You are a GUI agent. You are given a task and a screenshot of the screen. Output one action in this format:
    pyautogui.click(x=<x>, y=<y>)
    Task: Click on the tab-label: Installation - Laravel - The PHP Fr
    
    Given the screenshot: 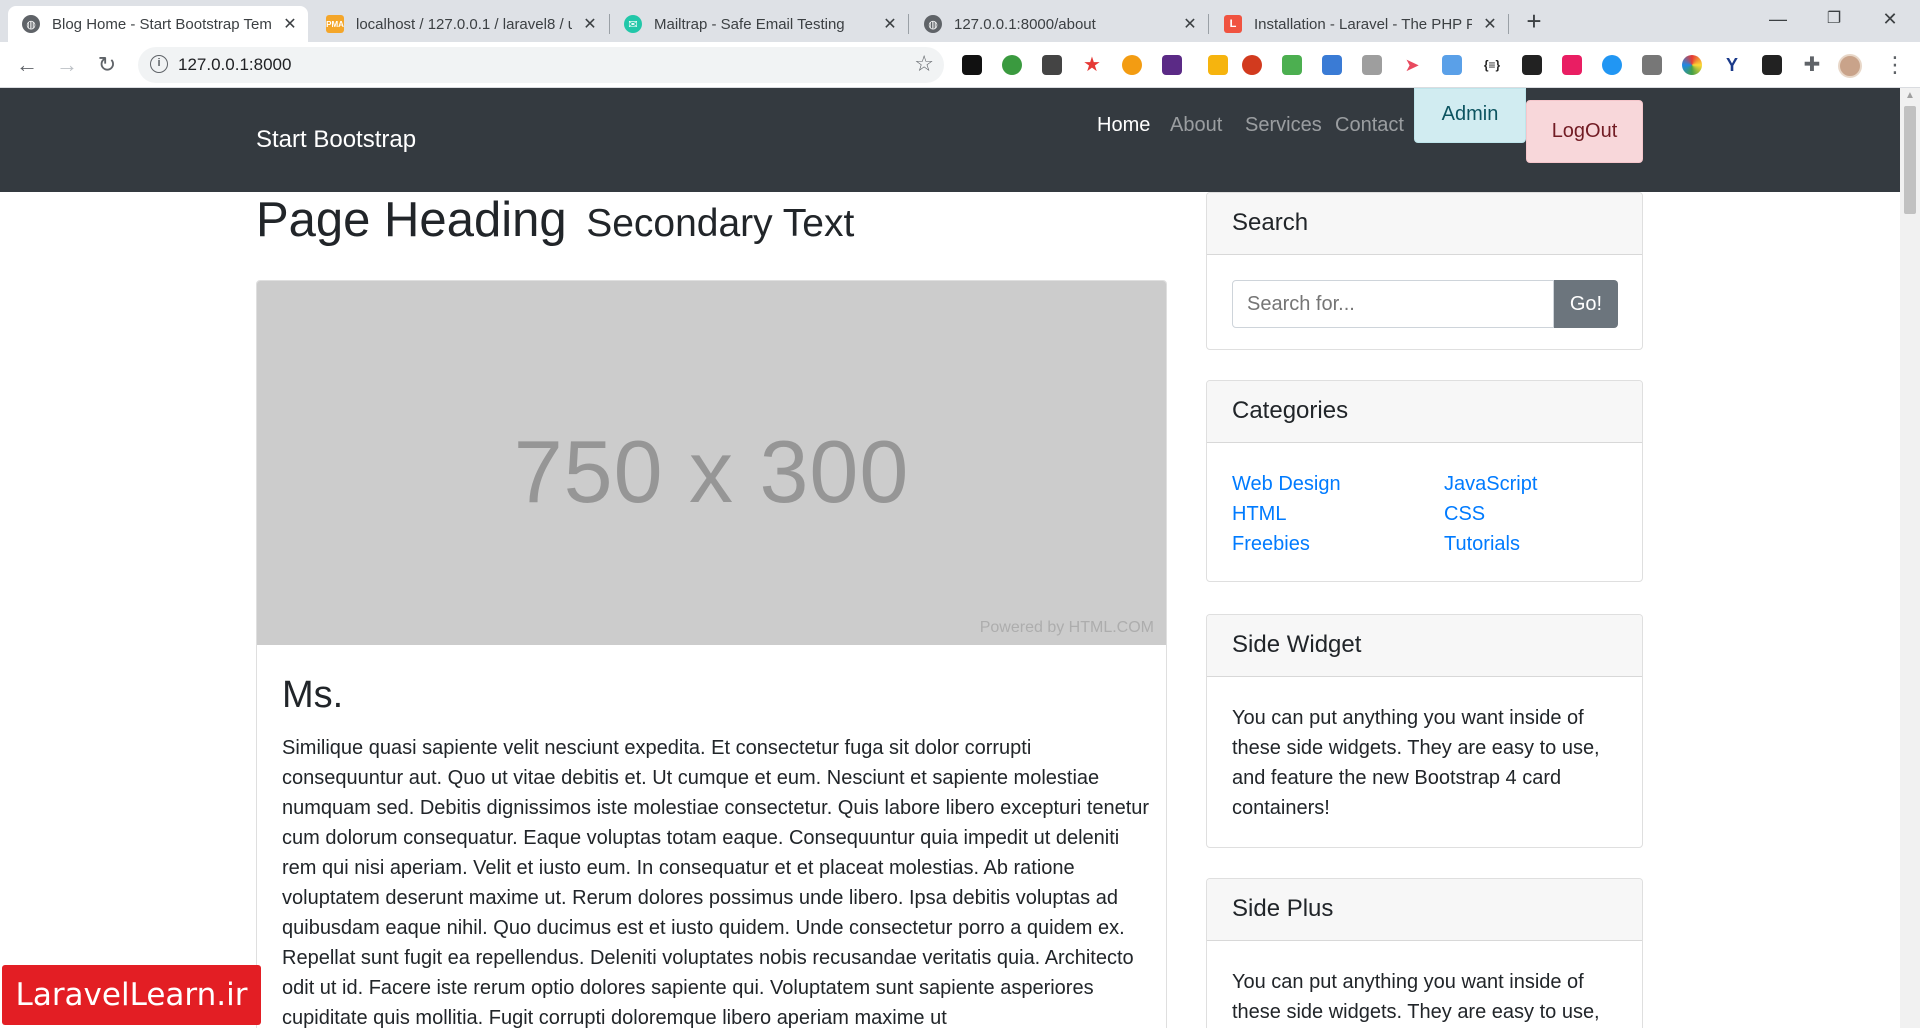 What is the action you would take?
    pyautogui.click(x=1363, y=24)
    